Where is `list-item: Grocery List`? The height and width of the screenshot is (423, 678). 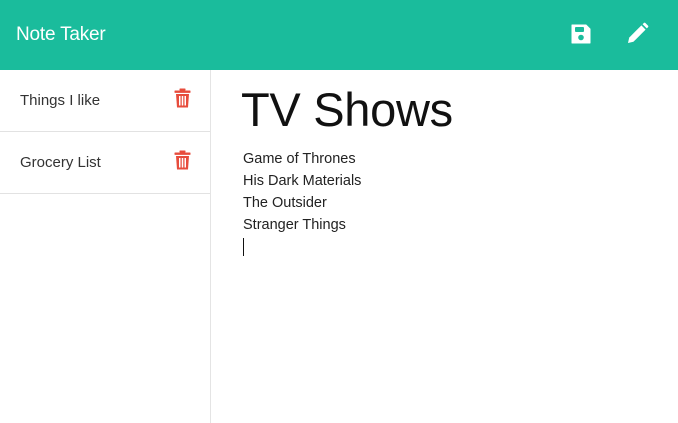
list-item: Grocery List is located at coordinates (105, 163).